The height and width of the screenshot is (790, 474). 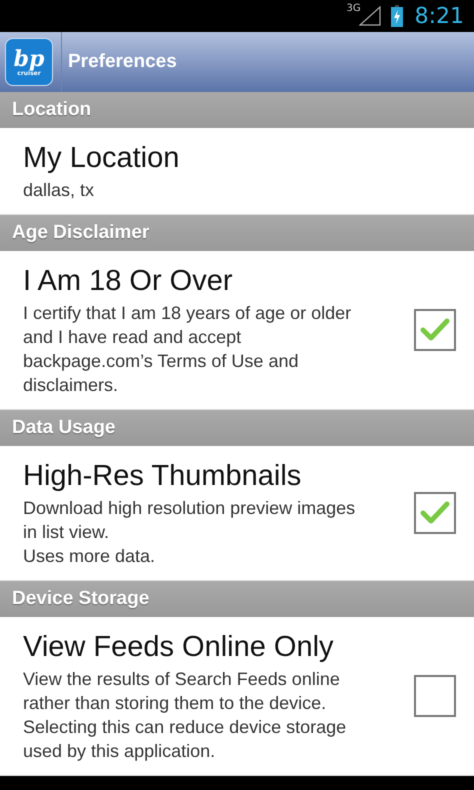 What do you see at coordinates (237, 428) in the screenshot?
I see `section-header: Data Usage` at bounding box center [237, 428].